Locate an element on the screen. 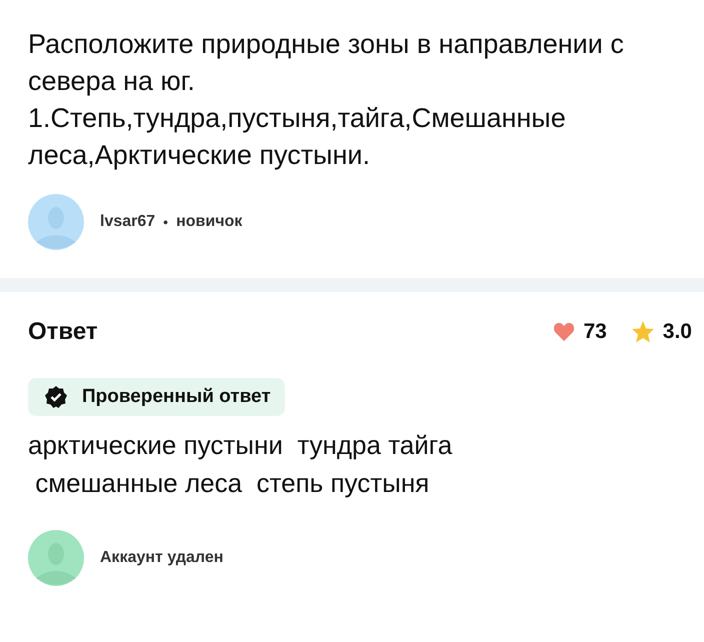 This screenshot has height=642, width=704. star-icon is located at coordinates (642, 332).